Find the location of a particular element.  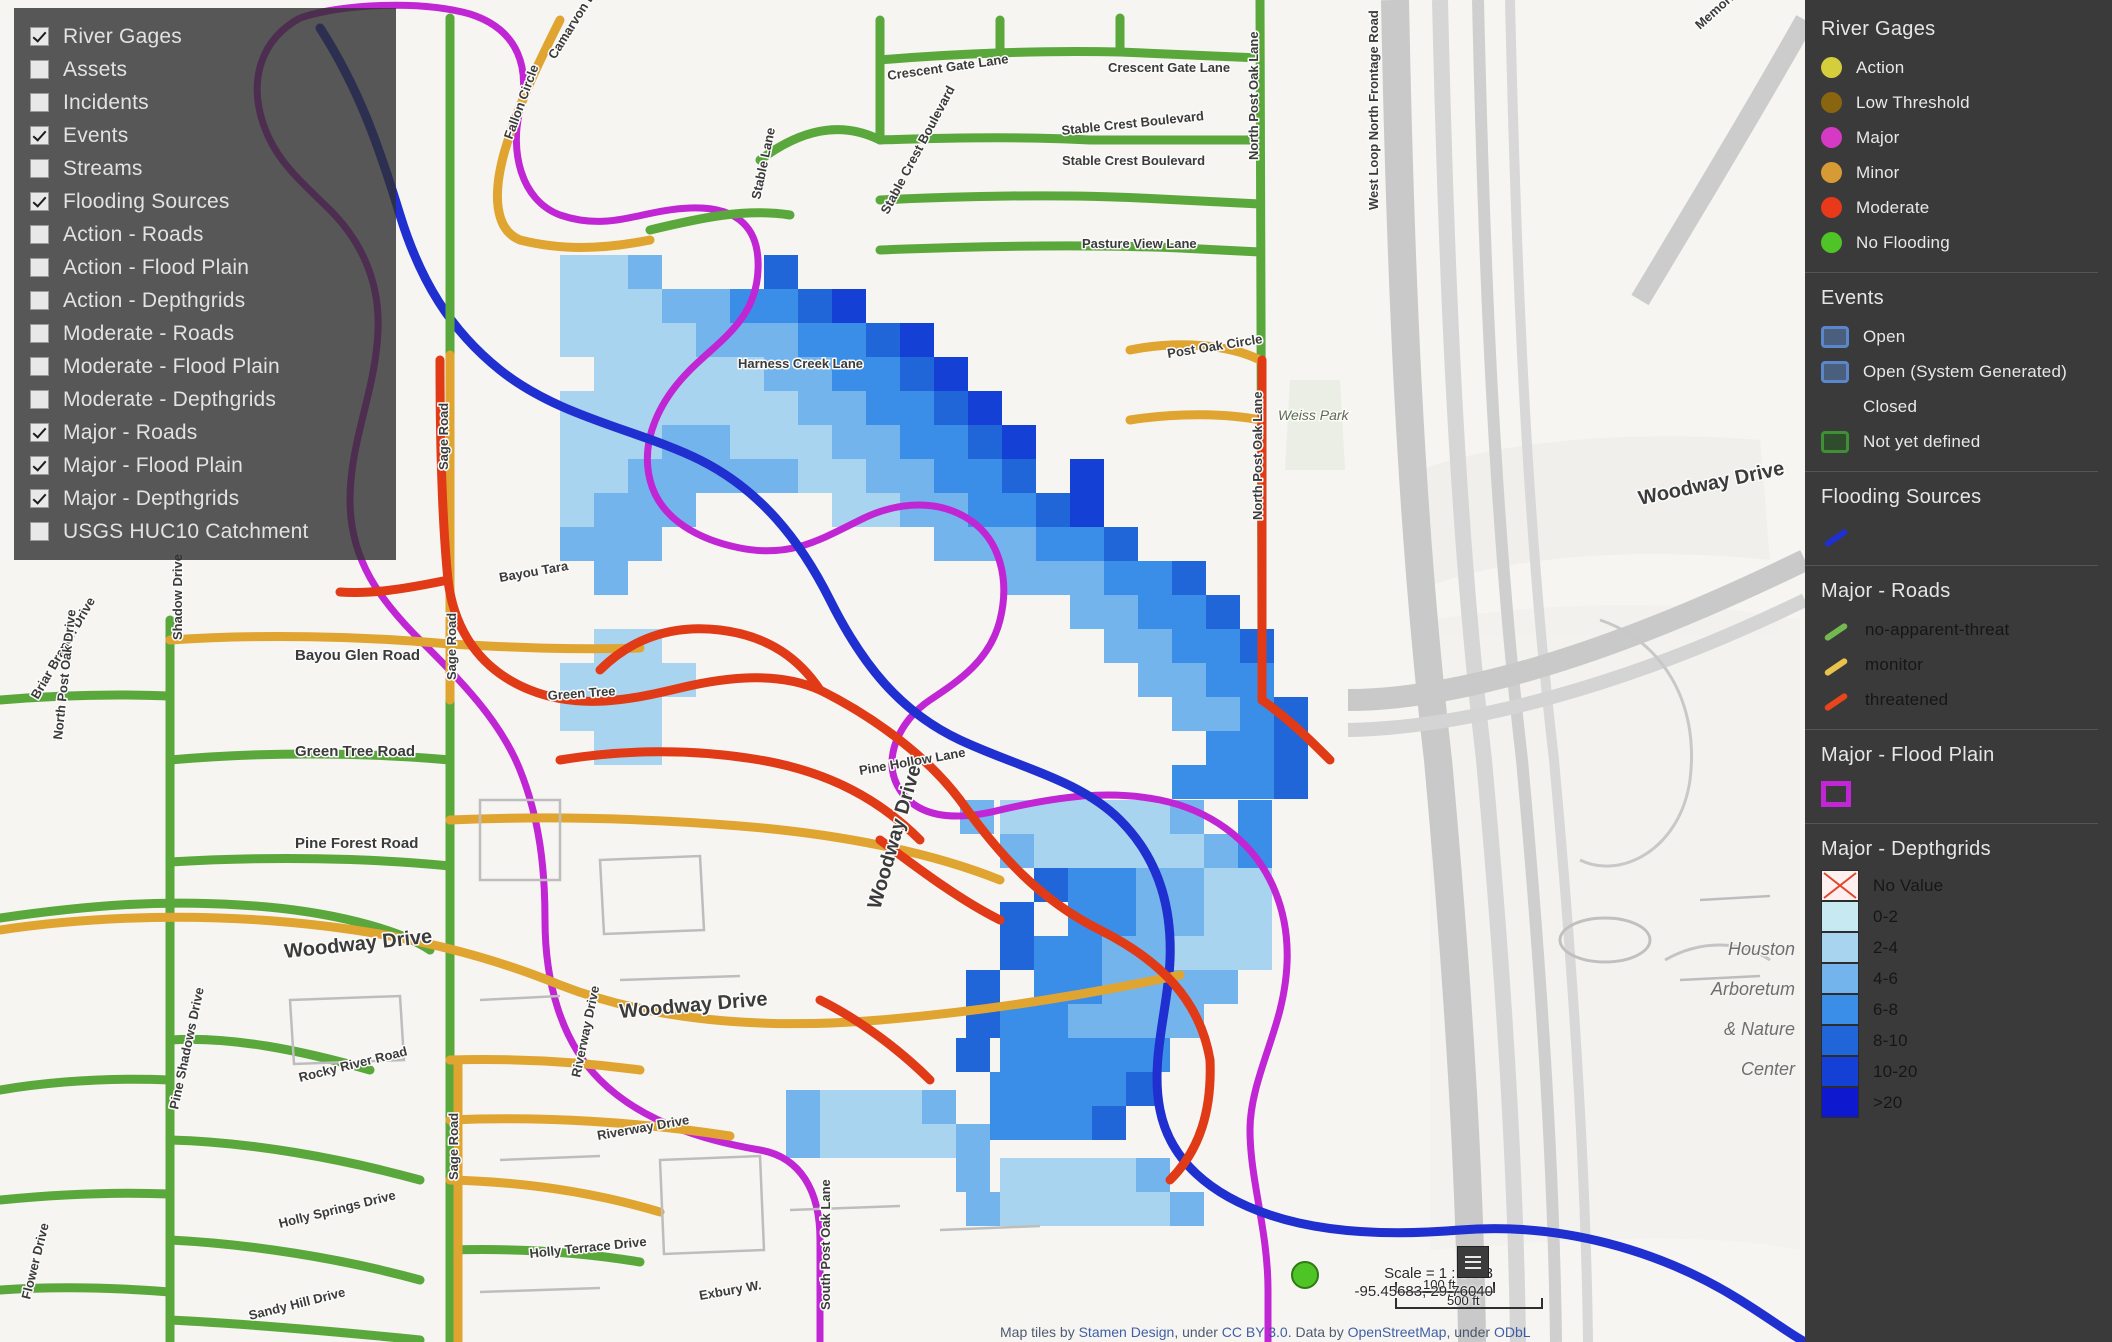

layer-label: Incidents is located at coordinates (106, 102).